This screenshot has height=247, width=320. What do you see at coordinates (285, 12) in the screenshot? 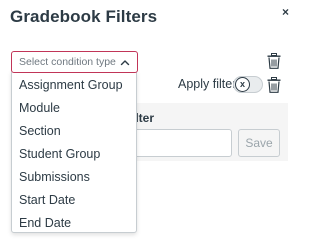
I see `close-icon: ×` at bounding box center [285, 12].